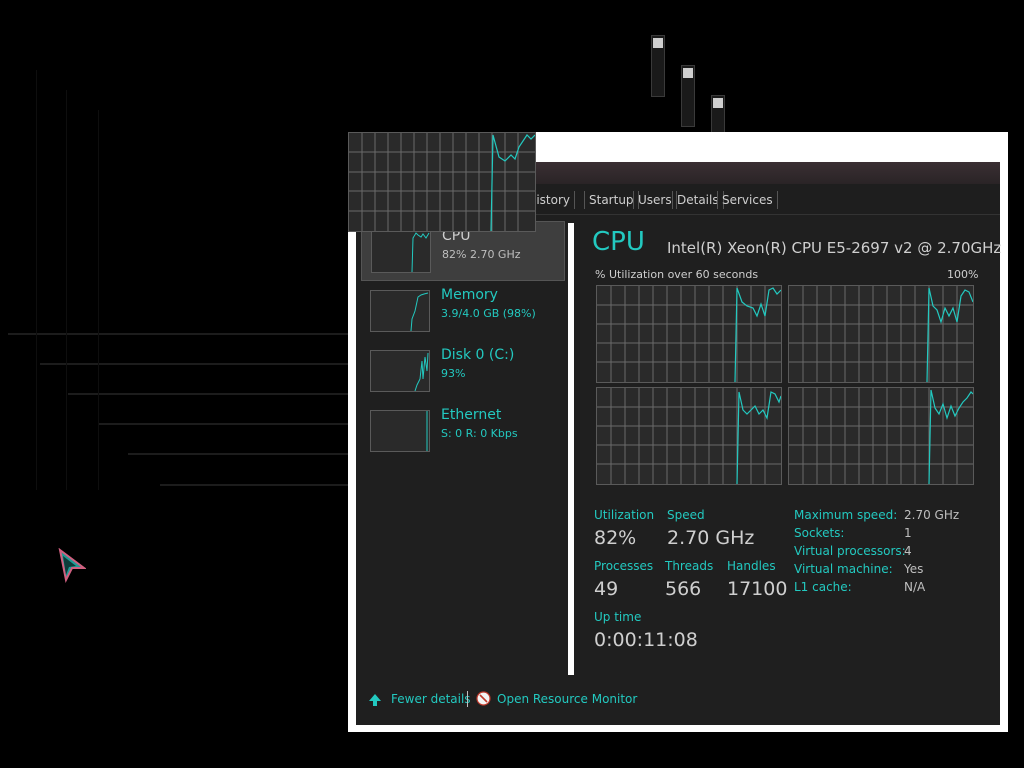 This screenshot has height=768, width=1024. Describe the element at coordinates (431, 699) in the screenshot. I see `fewer-details-link: Fewer details` at that location.